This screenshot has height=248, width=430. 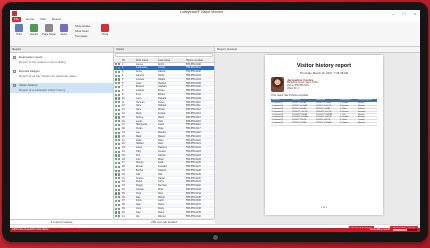 I want to click on cell: Warner, so click(x=162, y=216).